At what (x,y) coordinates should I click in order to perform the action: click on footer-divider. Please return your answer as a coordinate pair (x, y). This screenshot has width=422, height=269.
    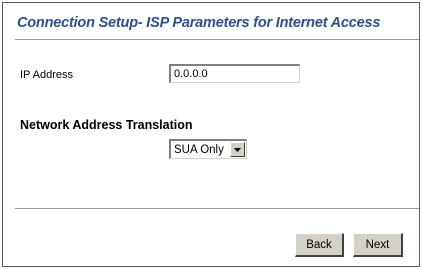
    Looking at the image, I should click on (217, 208).